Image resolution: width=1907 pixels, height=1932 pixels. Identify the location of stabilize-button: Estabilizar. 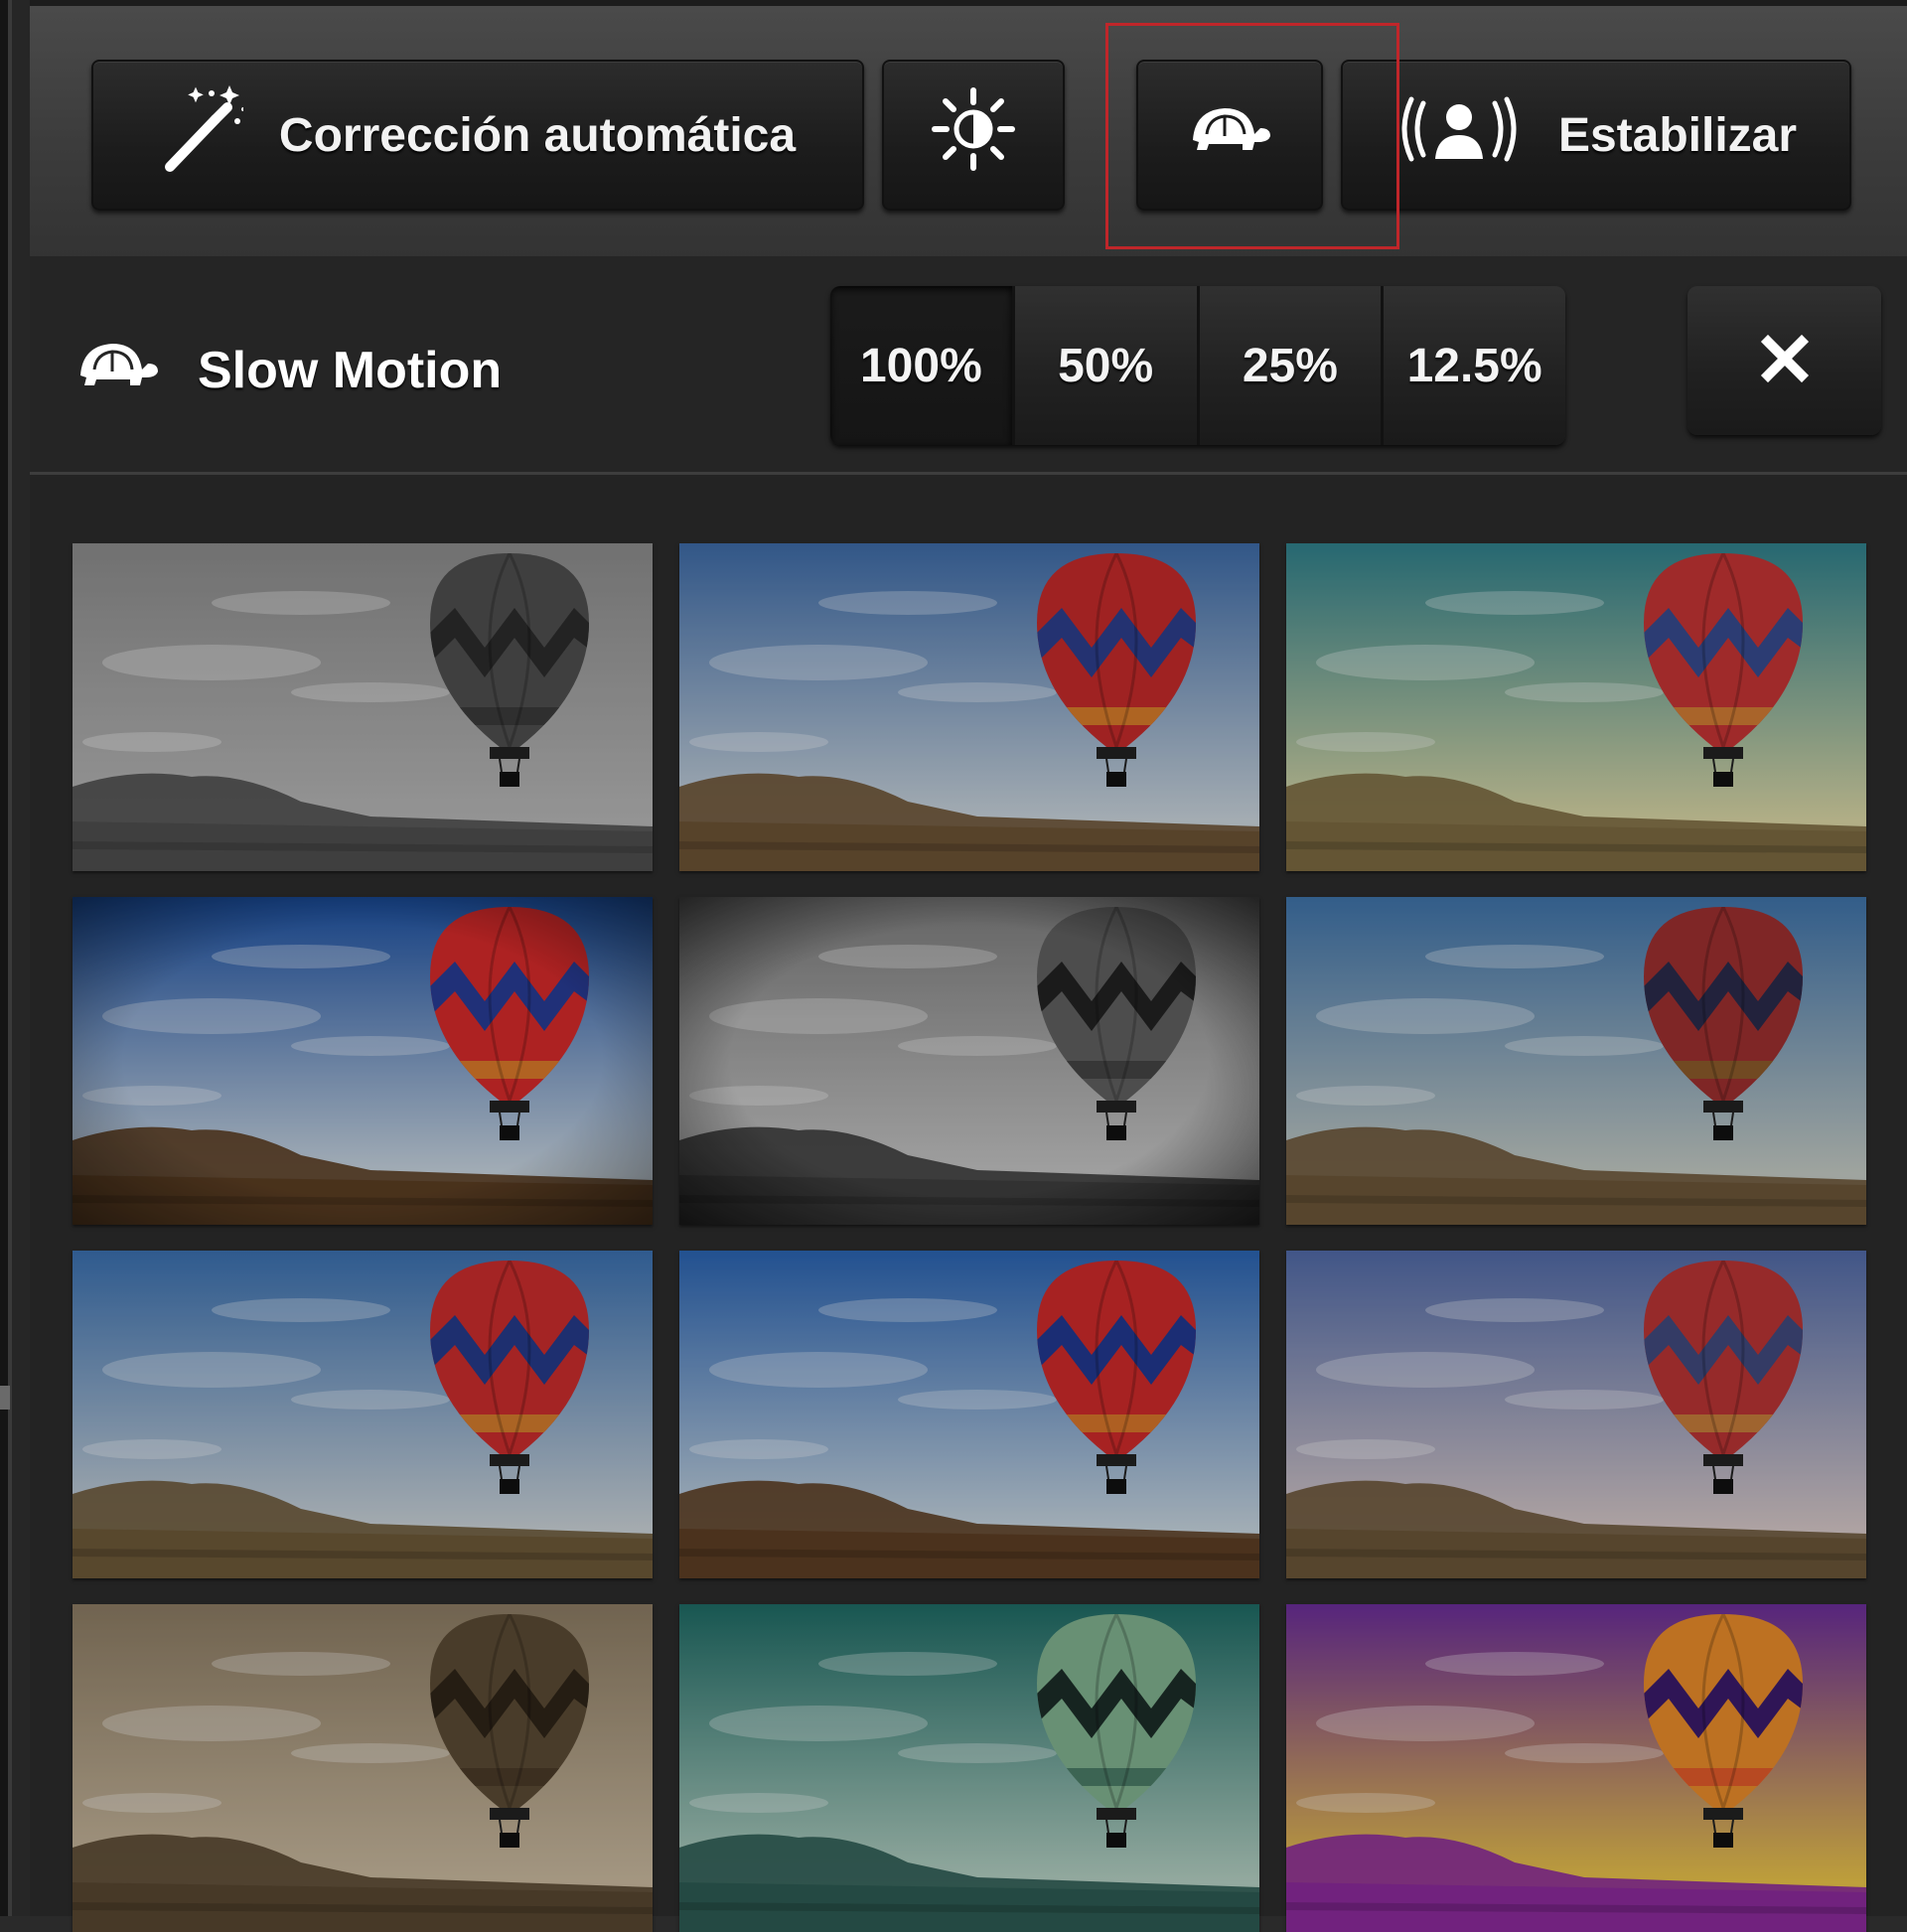
(1596, 135).